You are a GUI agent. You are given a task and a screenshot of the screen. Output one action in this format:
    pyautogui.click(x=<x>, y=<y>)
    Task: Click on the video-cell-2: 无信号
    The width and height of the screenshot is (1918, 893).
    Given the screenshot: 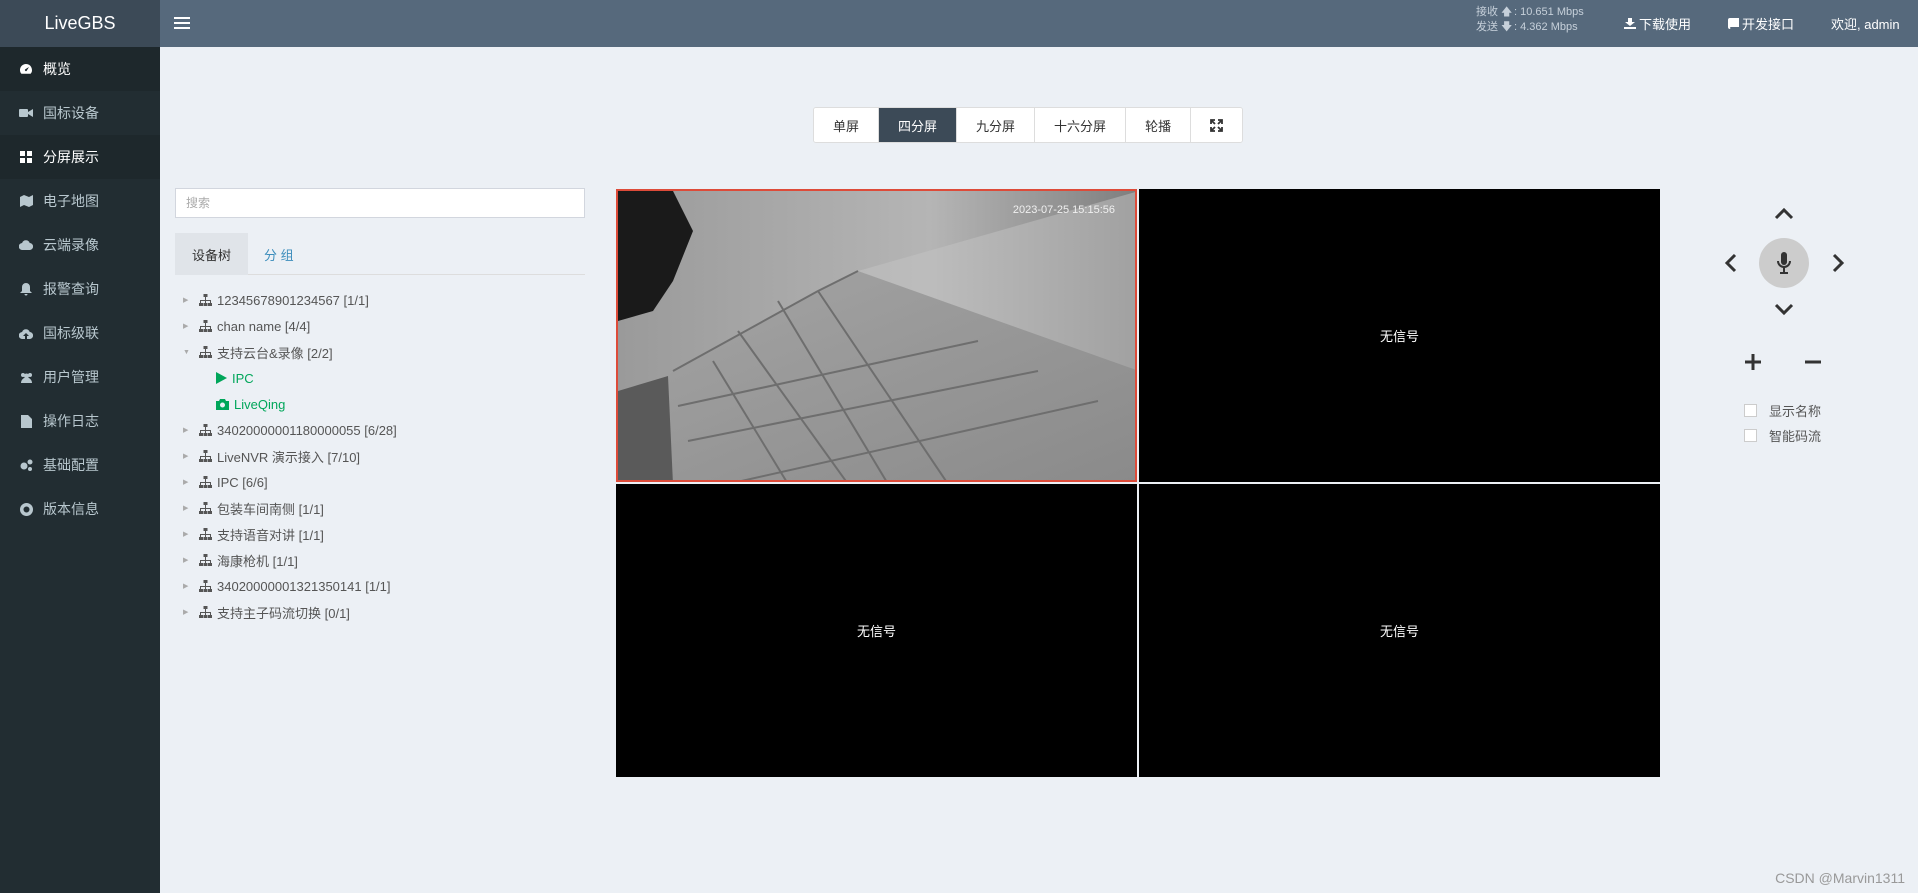 What is the action you would take?
    pyautogui.click(x=1399, y=335)
    